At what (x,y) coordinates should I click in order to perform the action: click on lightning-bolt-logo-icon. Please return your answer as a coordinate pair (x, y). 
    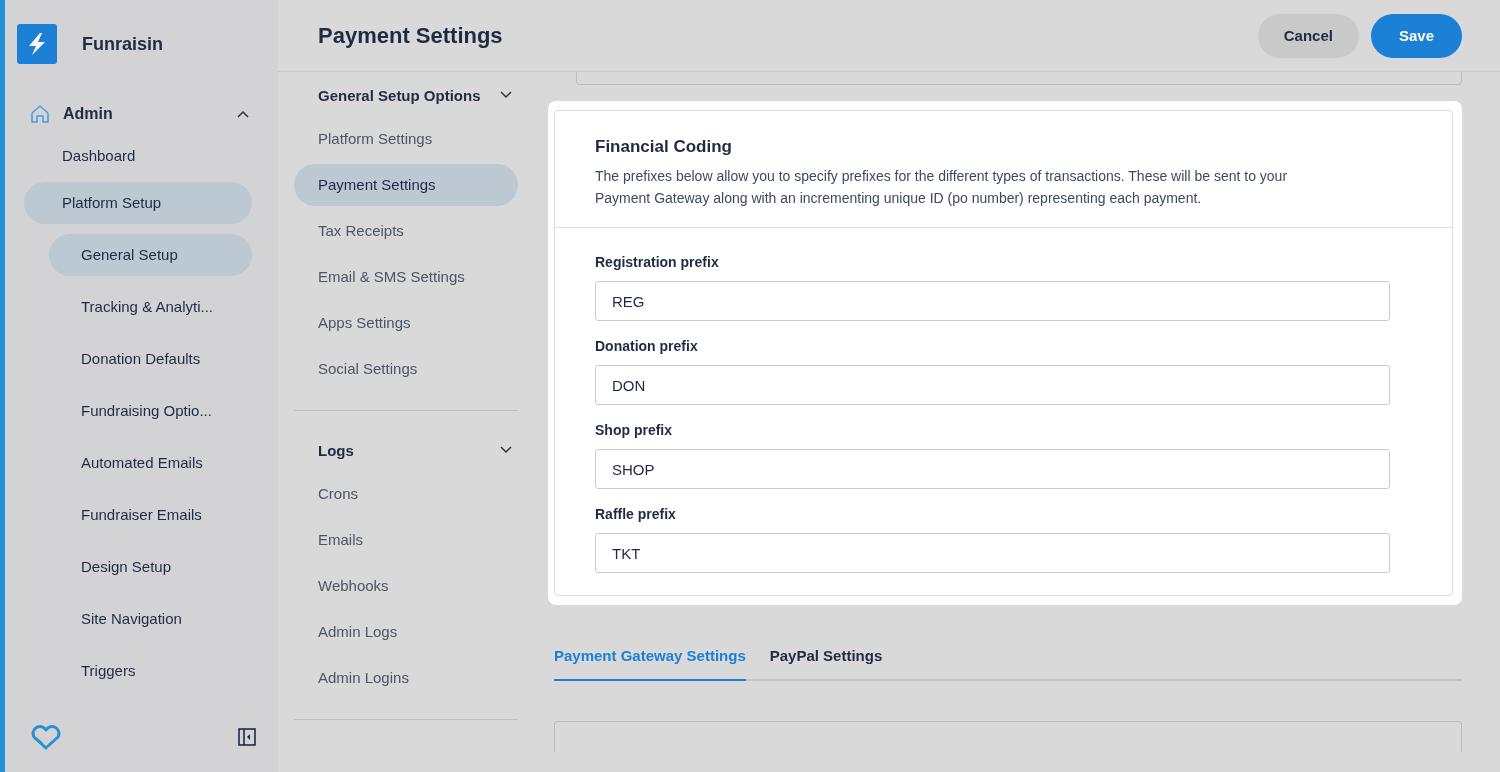
    Looking at the image, I should click on (37, 44).